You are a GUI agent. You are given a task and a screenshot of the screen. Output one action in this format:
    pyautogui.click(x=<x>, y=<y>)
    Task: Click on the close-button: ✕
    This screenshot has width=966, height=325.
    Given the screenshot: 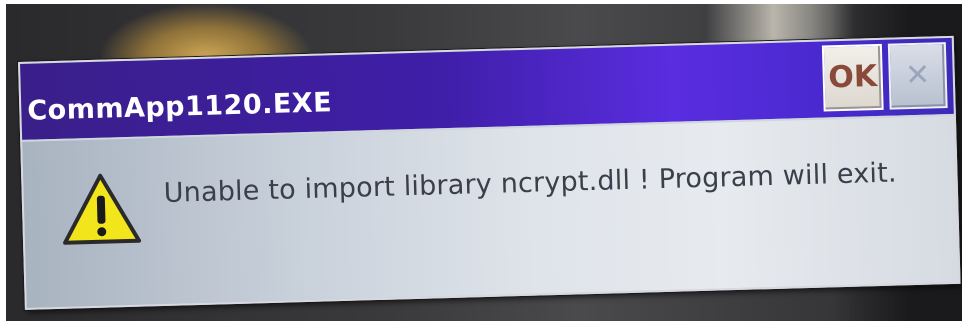 What is the action you would take?
    pyautogui.click(x=917, y=76)
    